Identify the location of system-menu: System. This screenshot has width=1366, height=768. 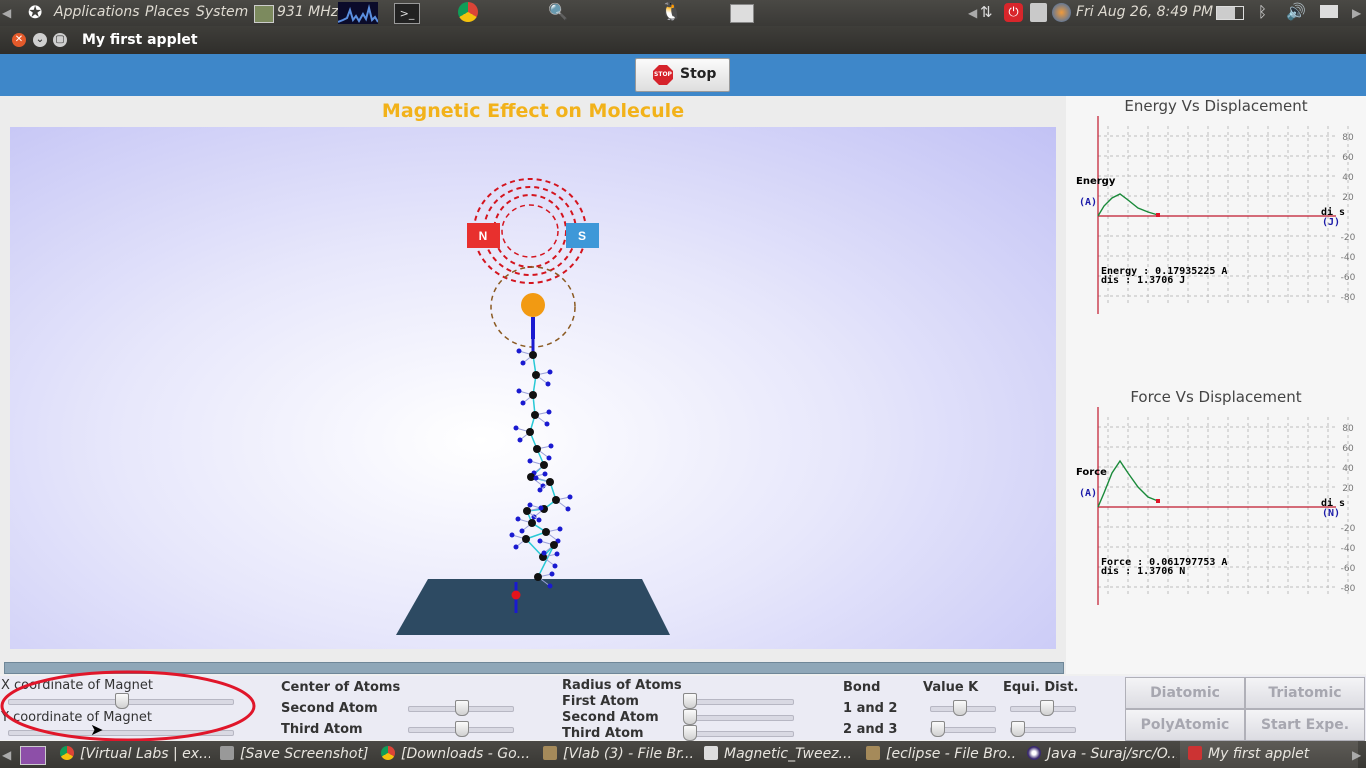
(222, 12).